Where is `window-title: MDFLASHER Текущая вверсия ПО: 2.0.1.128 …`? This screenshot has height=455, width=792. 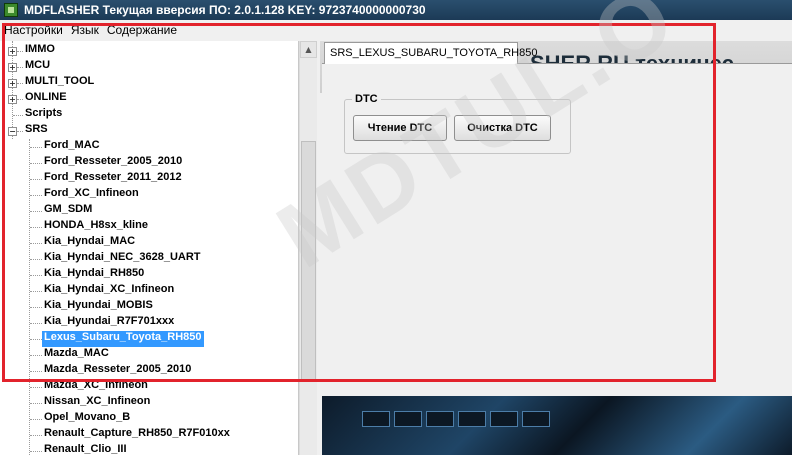 window-title: MDFLASHER Текущая вверсия ПО: 2.0.1.128 … is located at coordinates (225, 10).